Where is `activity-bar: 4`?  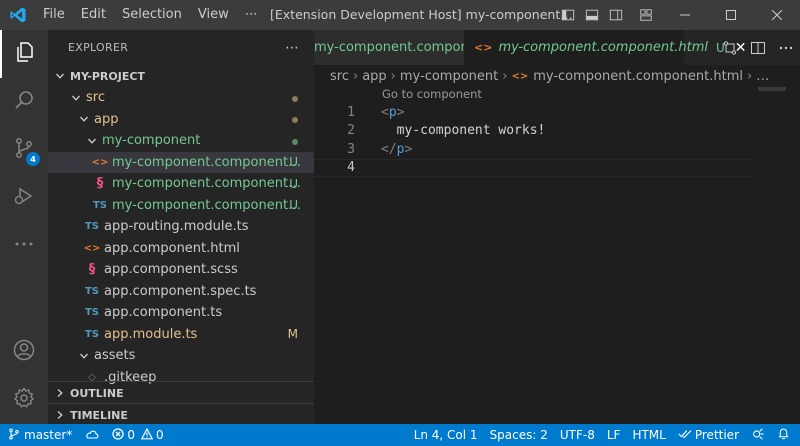 activity-bar: 4 is located at coordinates (24, 227).